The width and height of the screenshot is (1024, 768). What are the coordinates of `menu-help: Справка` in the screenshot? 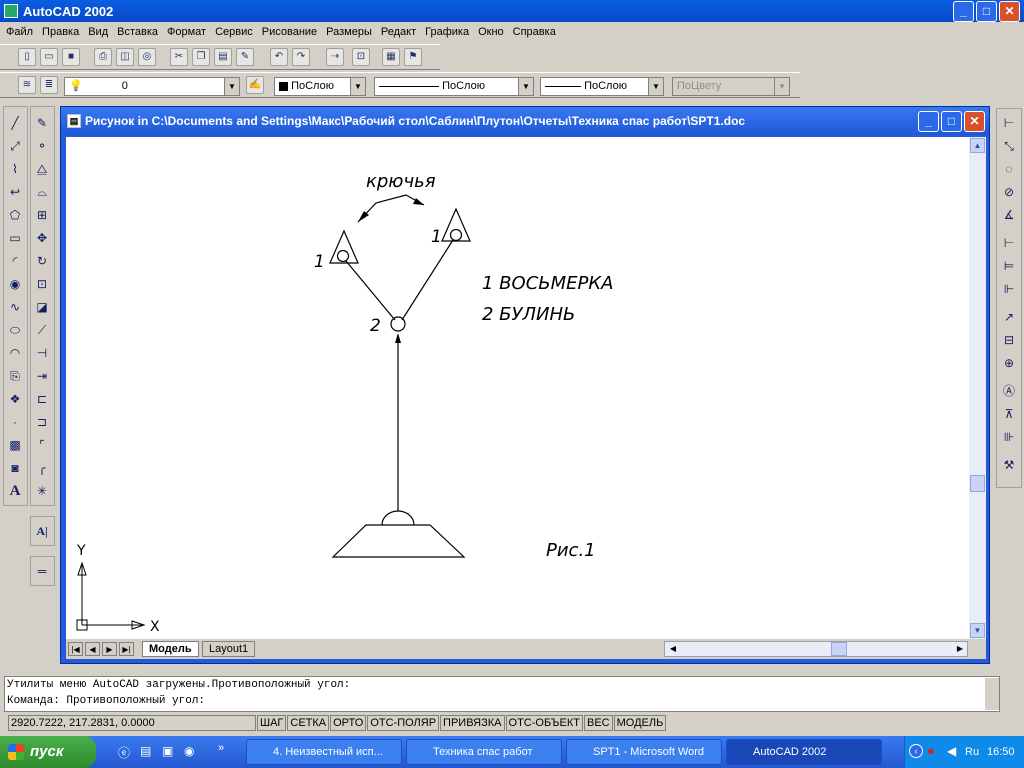 It's located at (534, 32).